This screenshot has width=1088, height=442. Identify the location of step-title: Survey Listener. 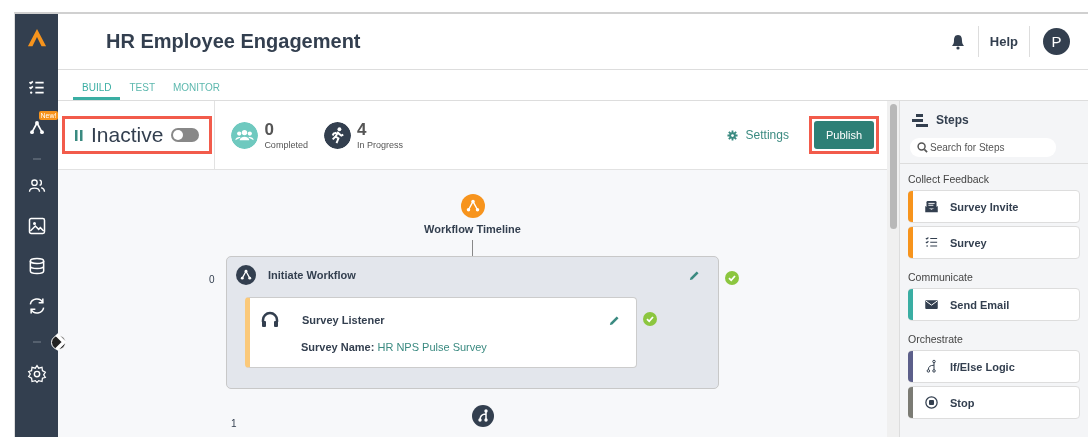
(344, 320).